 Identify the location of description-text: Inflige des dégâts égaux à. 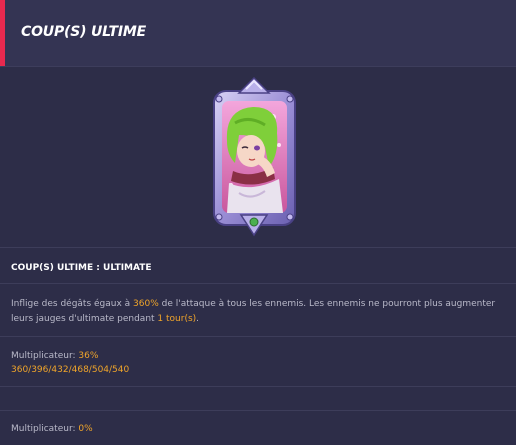
(72, 304).